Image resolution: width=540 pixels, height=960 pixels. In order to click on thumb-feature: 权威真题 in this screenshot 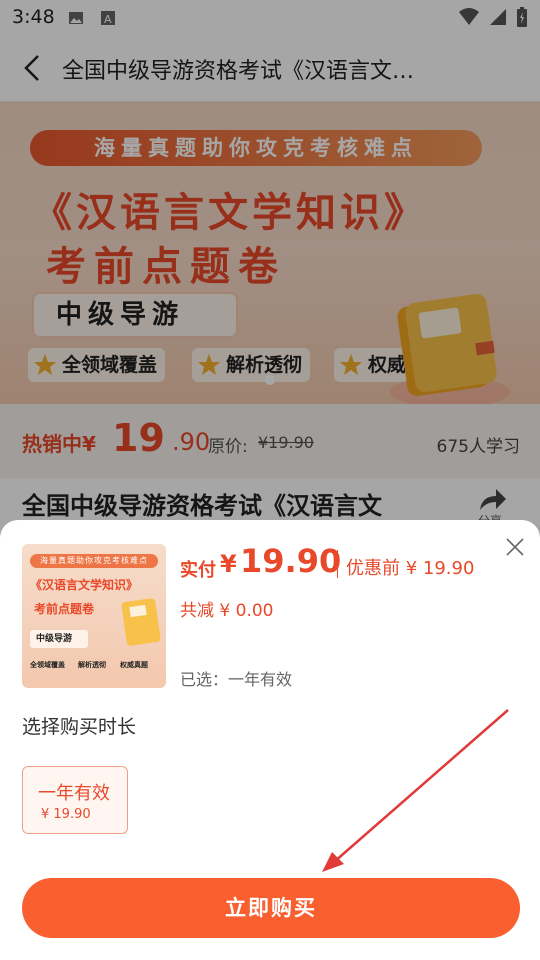, I will do `click(134, 665)`.